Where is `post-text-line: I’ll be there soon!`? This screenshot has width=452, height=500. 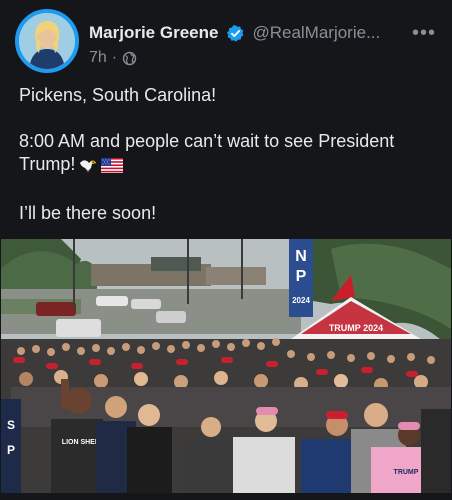 post-text-line: I’ll be there soon! is located at coordinates (88, 213).